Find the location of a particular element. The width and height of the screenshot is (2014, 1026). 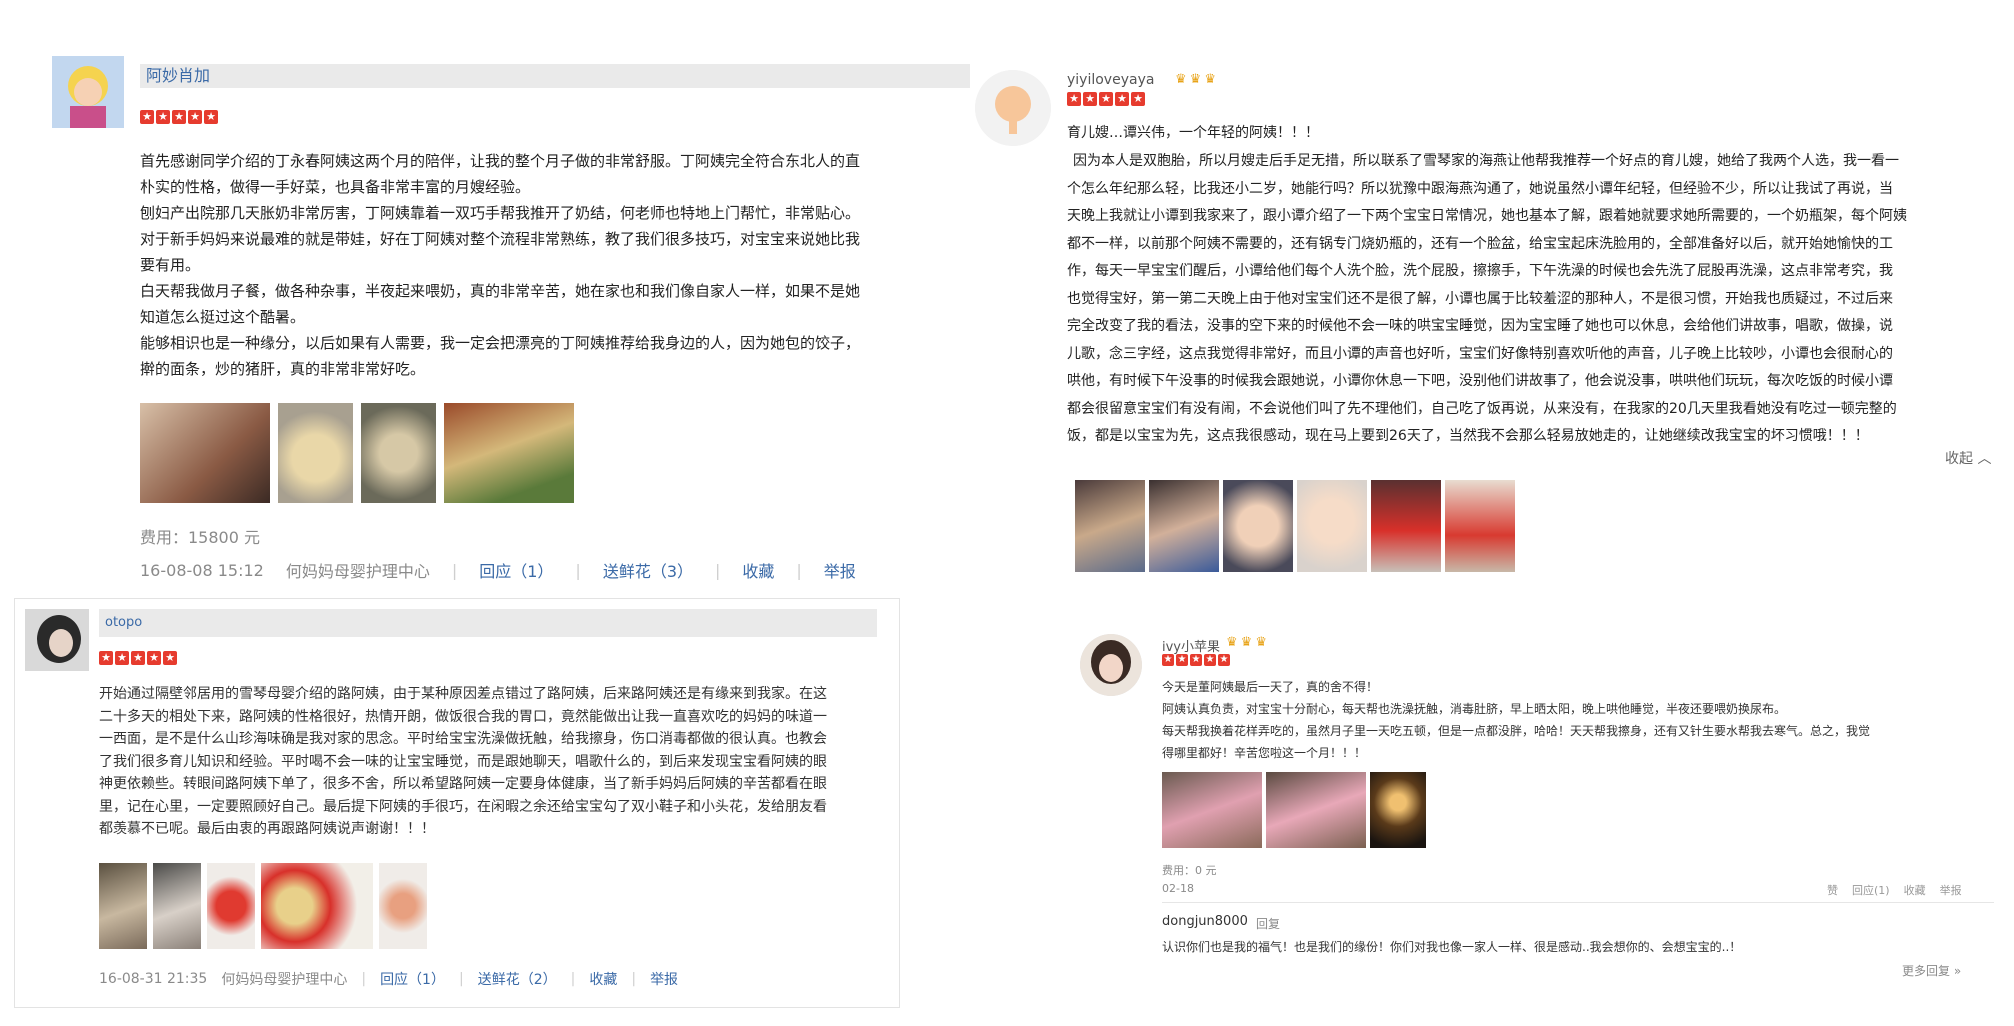

divider is located at coordinates (1578, 902).